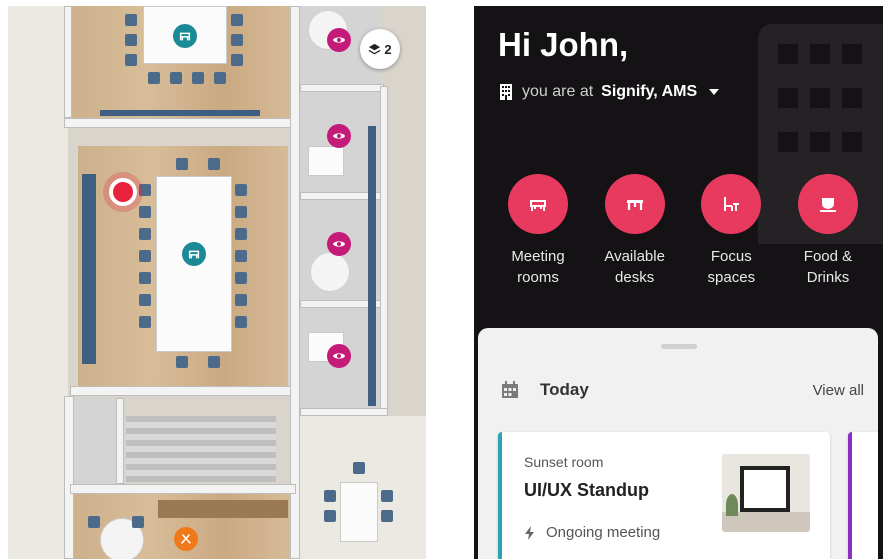  I want to click on category-food-drinks: Food & Drinks, so click(828, 231).